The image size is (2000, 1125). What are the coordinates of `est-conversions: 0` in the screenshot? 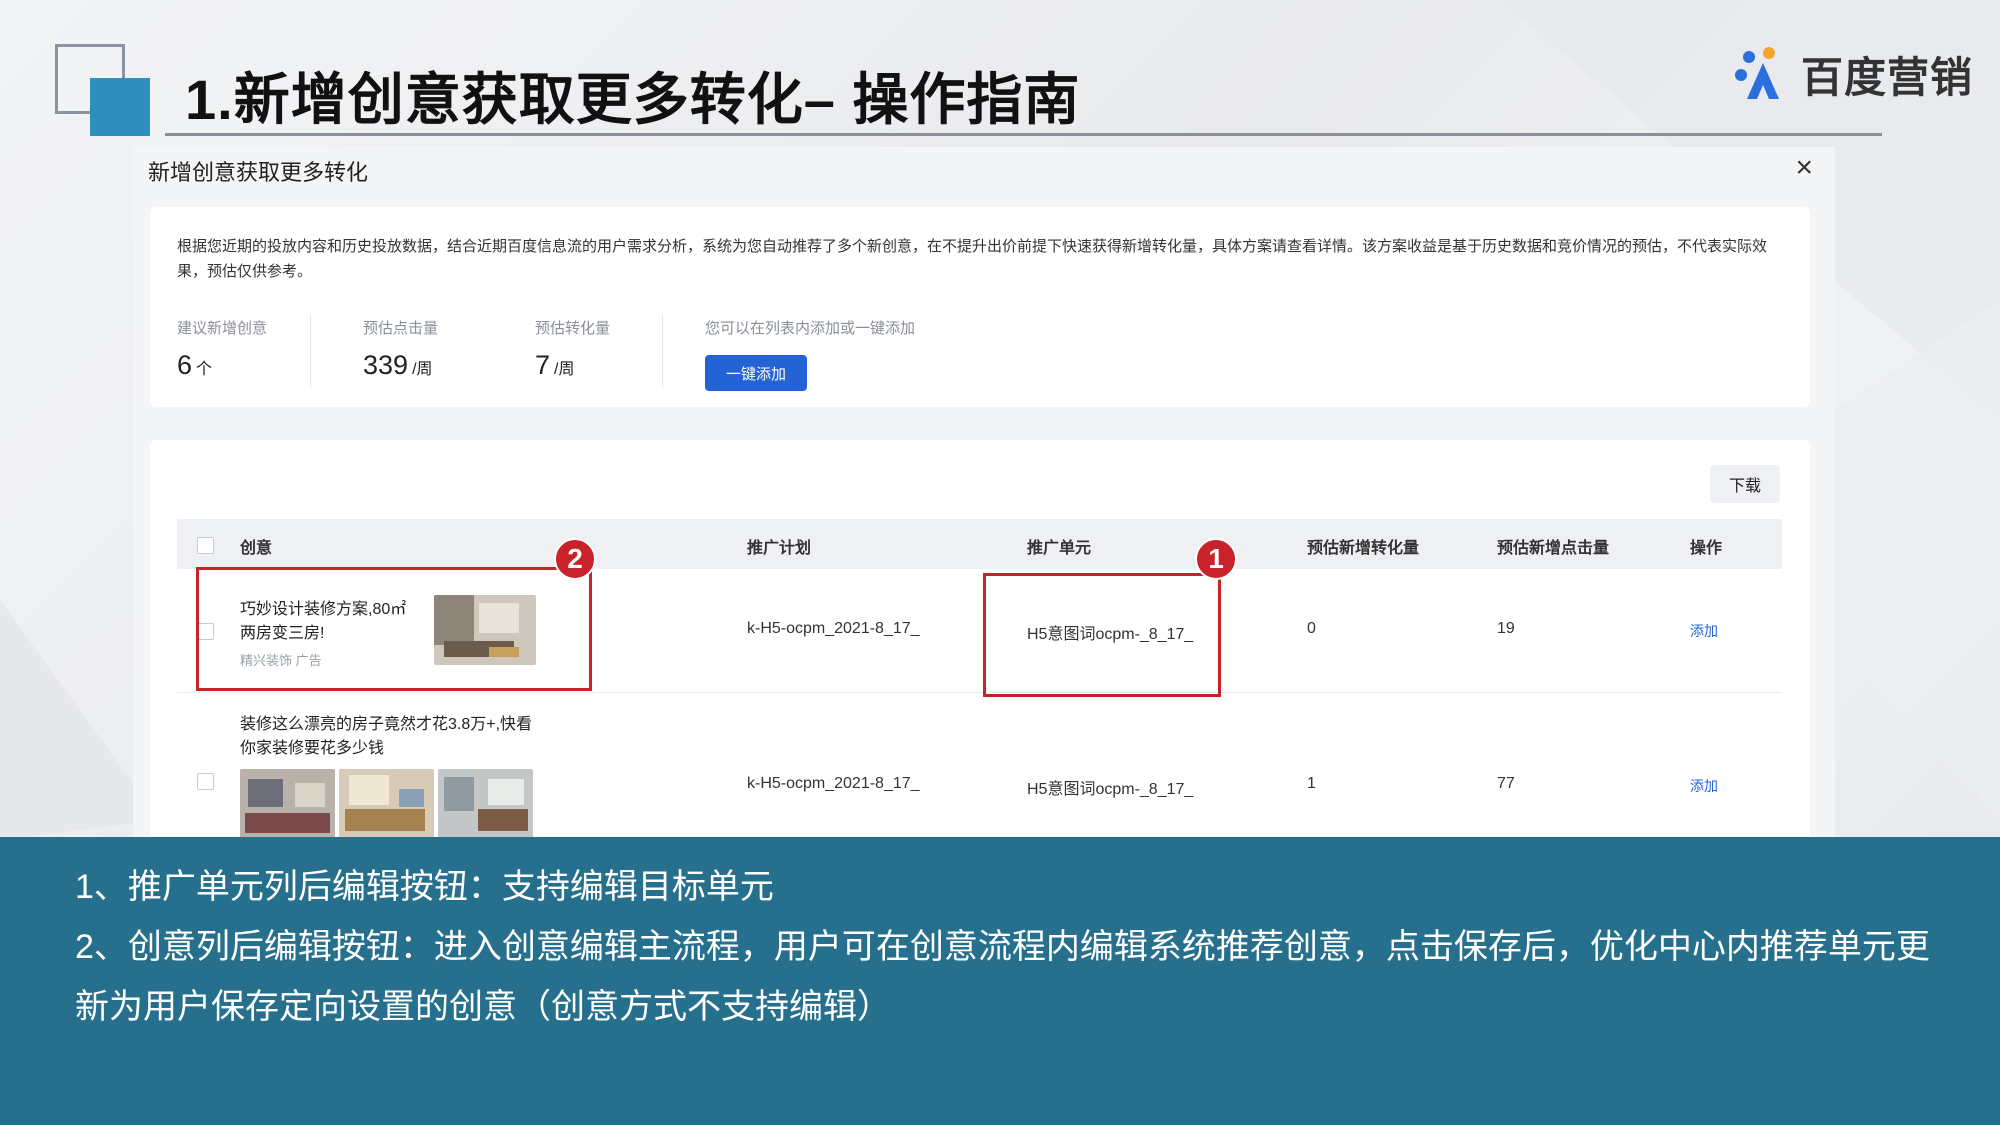 It's located at (1311, 628).